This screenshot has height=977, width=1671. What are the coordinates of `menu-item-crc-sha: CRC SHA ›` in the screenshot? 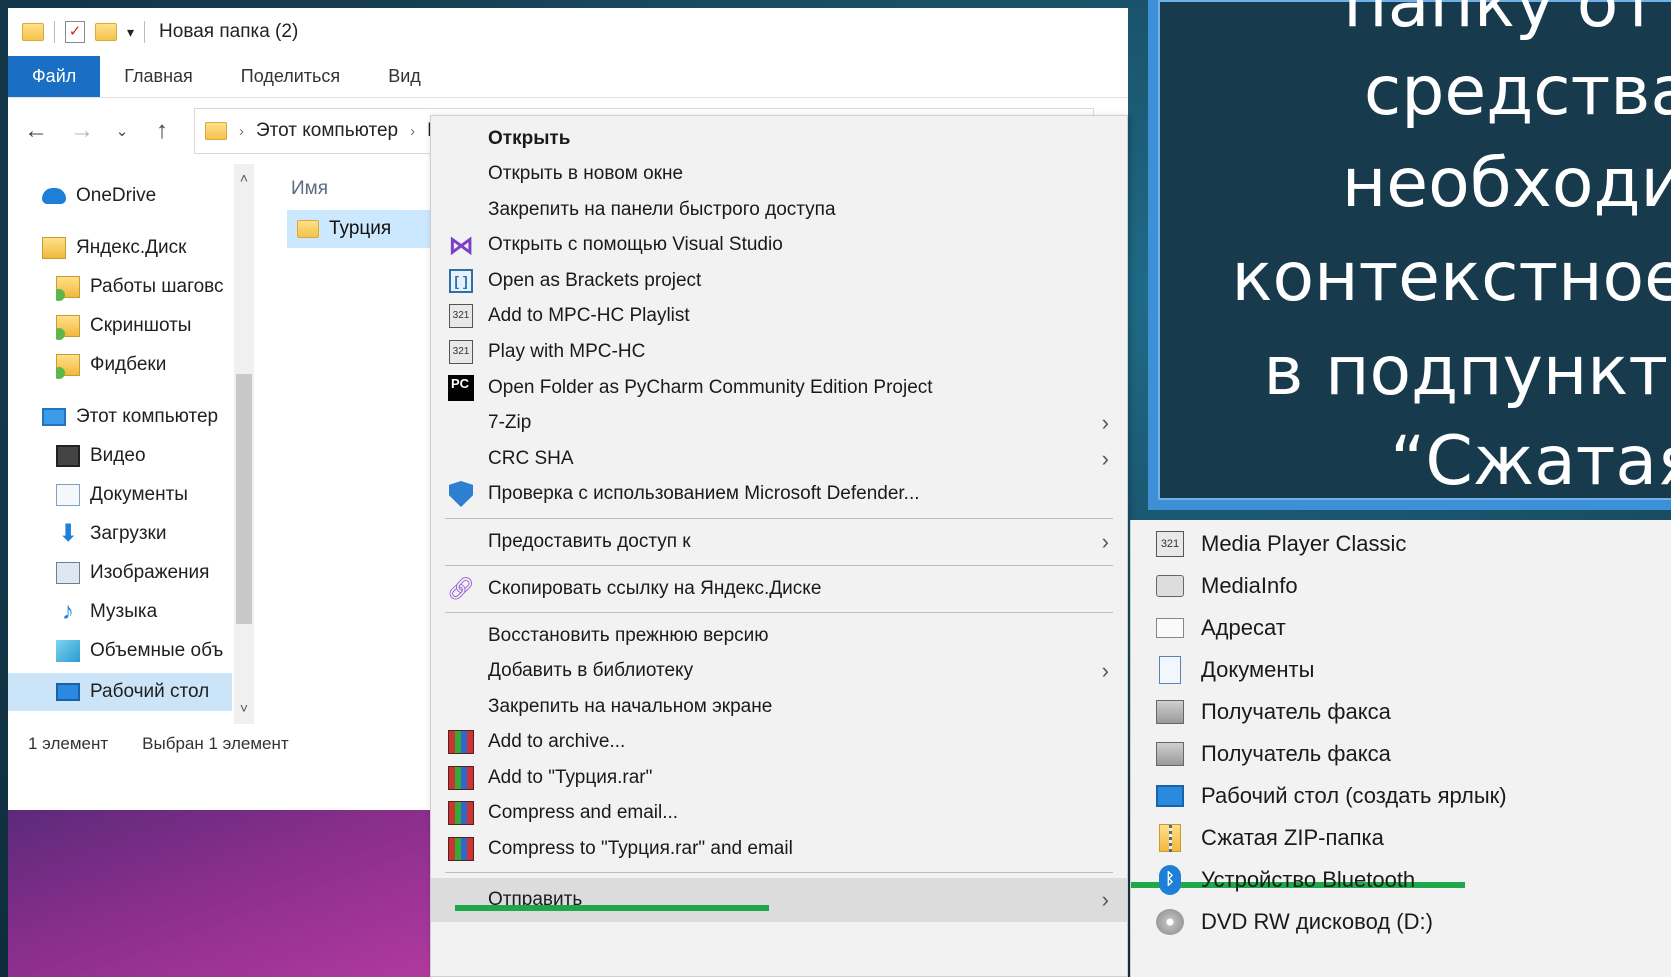 It's located at (779, 459).